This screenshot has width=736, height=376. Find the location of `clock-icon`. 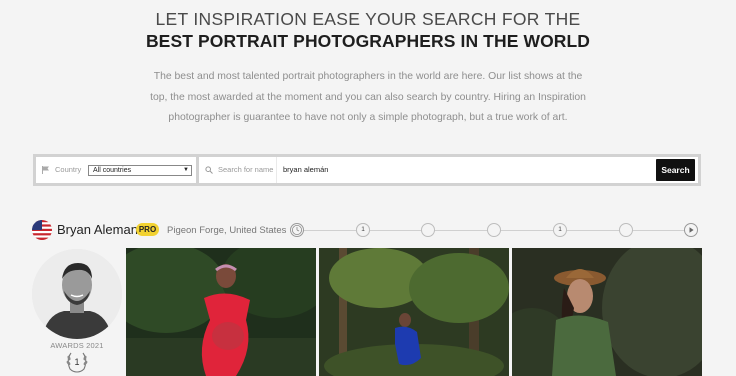

clock-icon is located at coordinates (297, 230).